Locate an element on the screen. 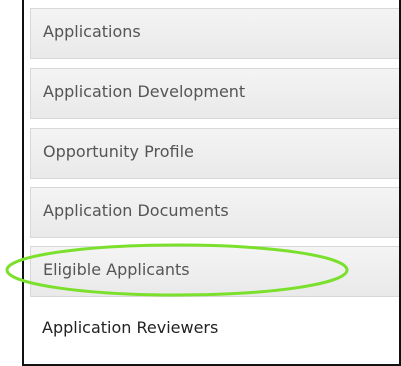 The height and width of the screenshot is (366, 401). nav-item-applications: Applications is located at coordinates (214, 33).